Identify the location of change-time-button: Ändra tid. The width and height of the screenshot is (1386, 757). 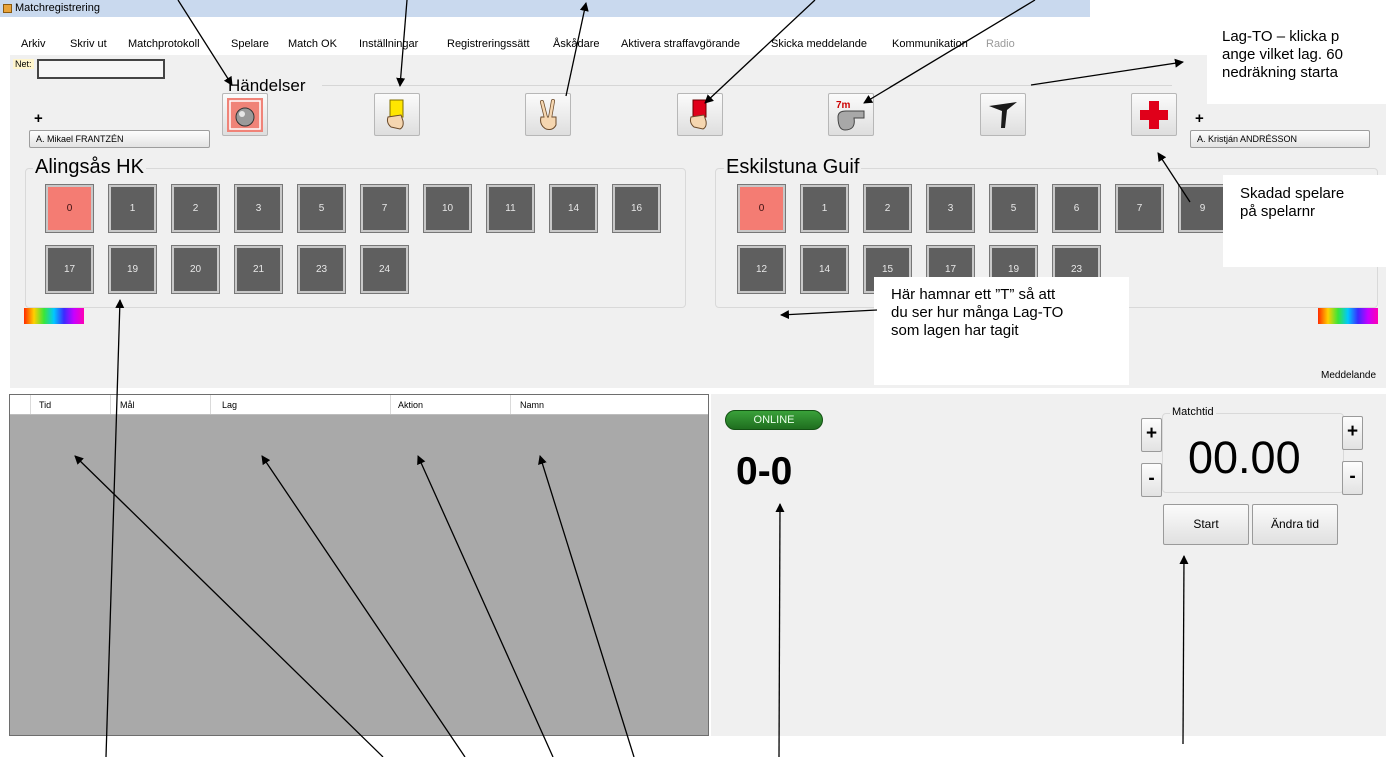
(1295, 524).